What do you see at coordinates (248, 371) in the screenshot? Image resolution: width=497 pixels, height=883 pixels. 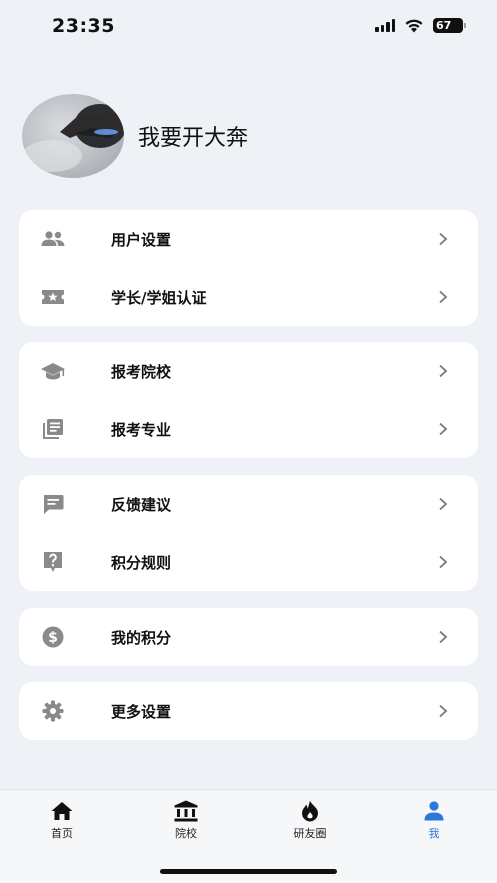 I see `menu-item-target-school: 报考院校` at bounding box center [248, 371].